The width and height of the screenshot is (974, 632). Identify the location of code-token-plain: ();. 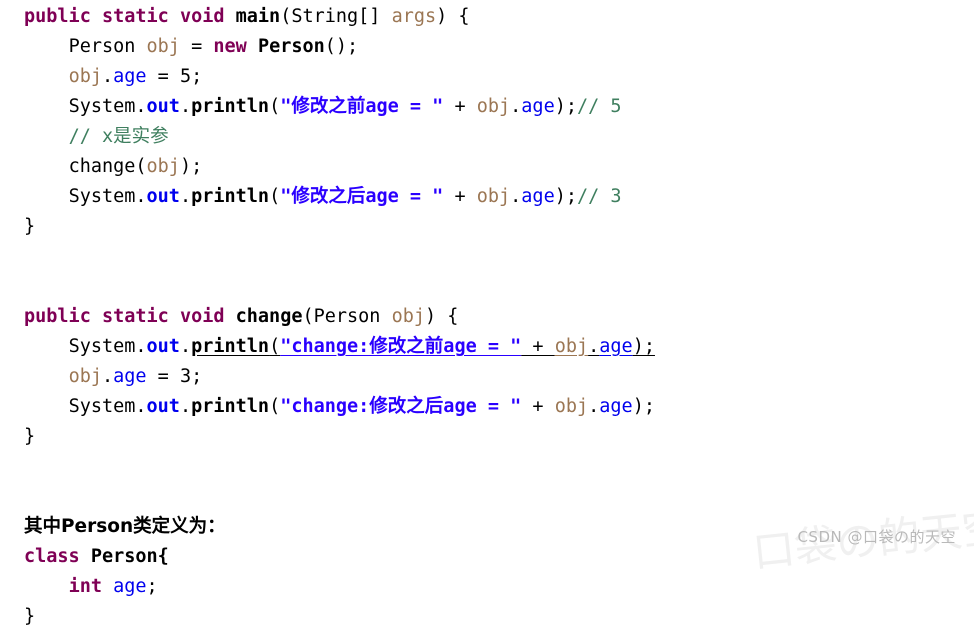
(341, 46).